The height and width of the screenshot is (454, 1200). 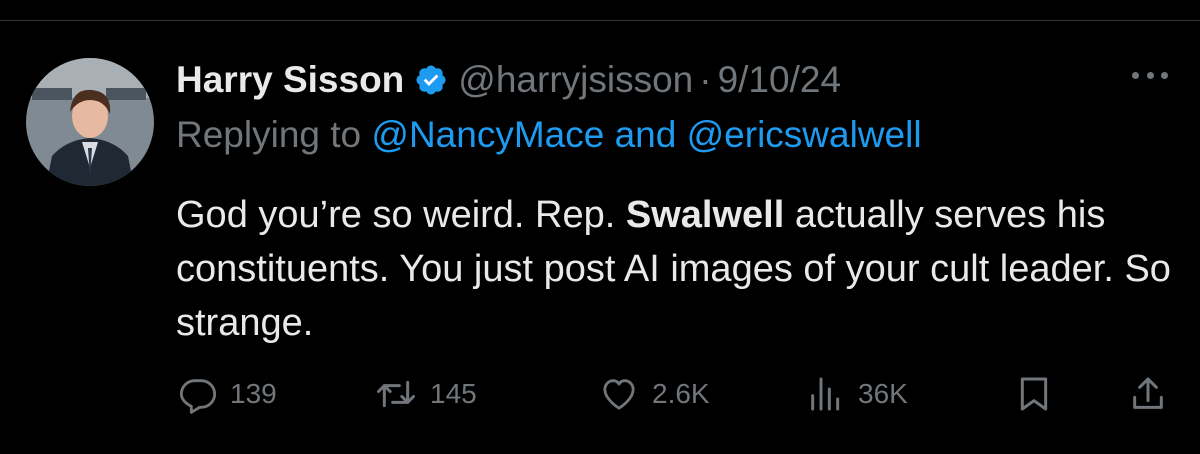 What do you see at coordinates (396, 215) in the screenshot?
I see `tweet-text-part1: God you’re so weird. Rep.` at bounding box center [396, 215].